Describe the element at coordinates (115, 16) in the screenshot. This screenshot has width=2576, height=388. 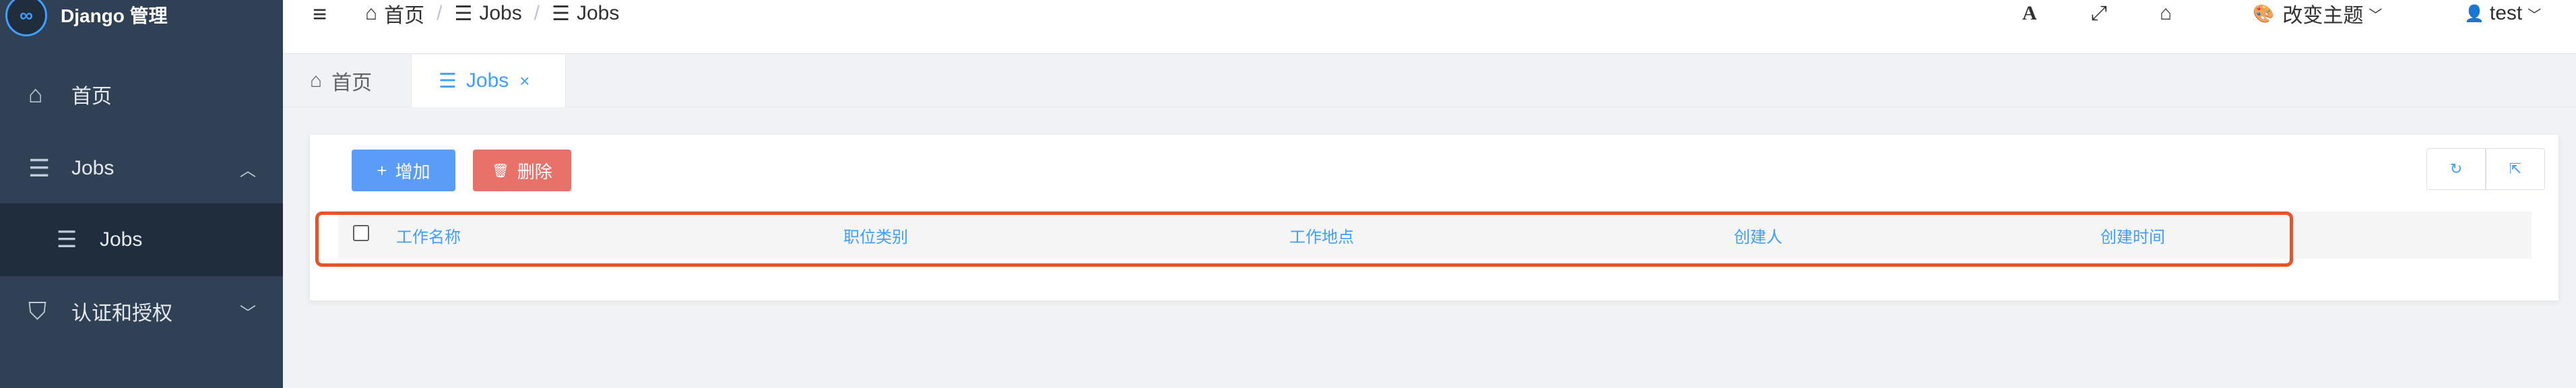
I see `brand-title: Django 管理` at that location.